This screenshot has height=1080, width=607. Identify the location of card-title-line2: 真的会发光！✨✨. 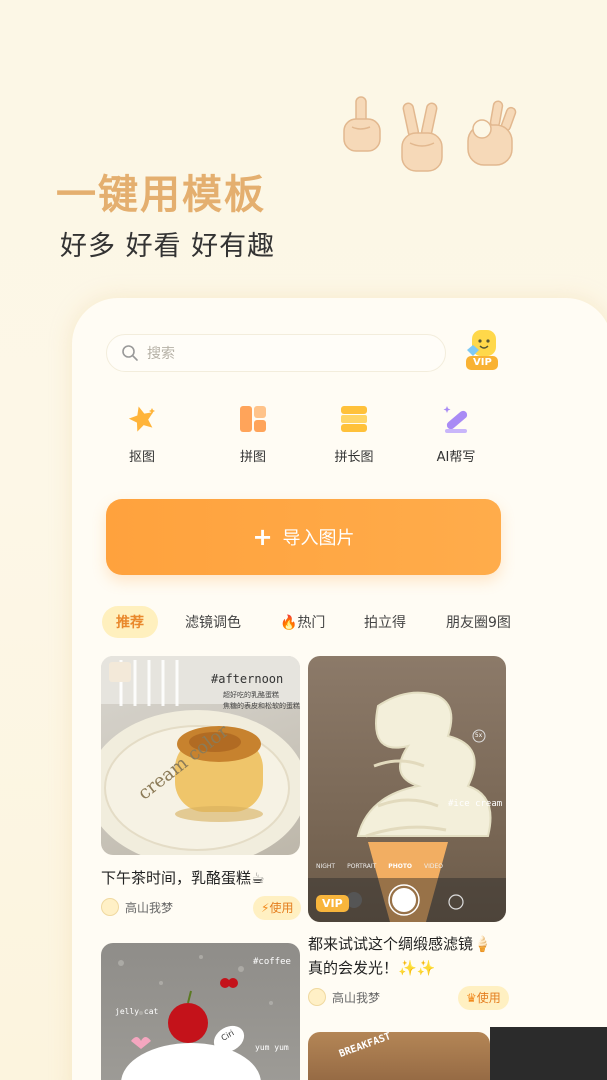
(372, 968).